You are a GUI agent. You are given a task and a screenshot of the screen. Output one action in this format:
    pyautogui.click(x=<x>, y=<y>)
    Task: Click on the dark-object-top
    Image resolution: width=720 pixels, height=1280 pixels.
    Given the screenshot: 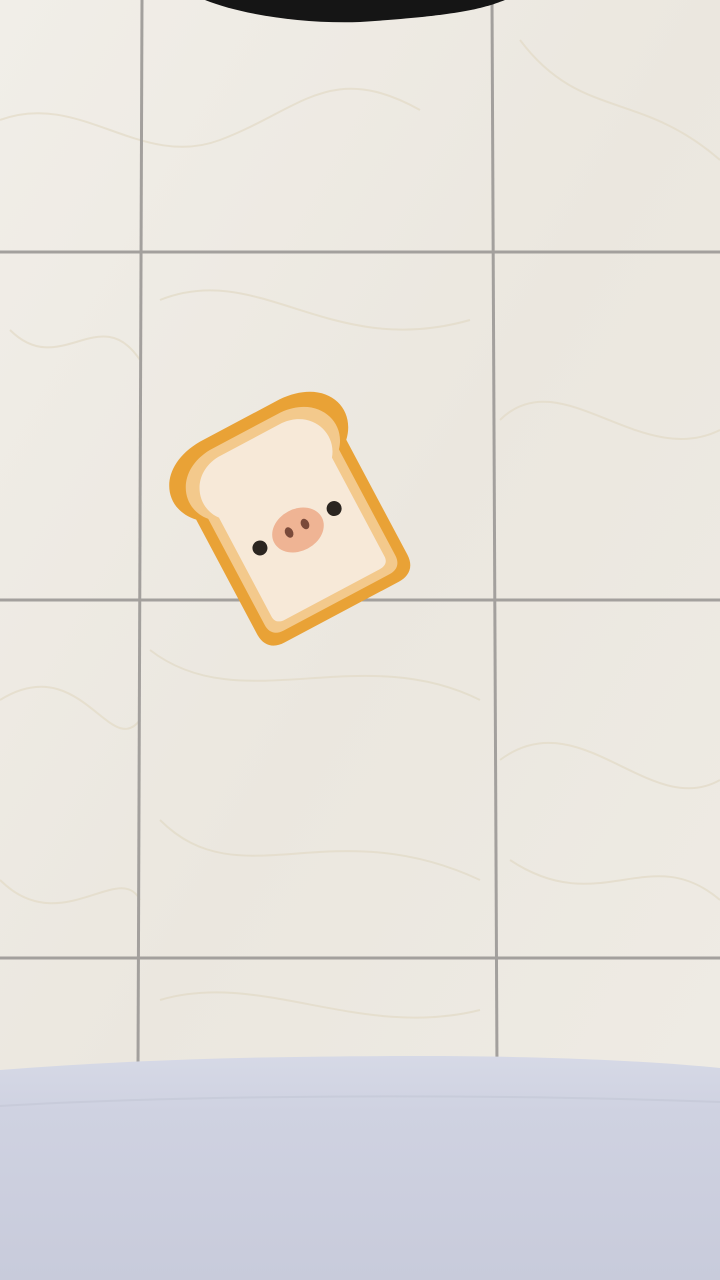 What is the action you would take?
    pyautogui.click(x=355, y=11)
    